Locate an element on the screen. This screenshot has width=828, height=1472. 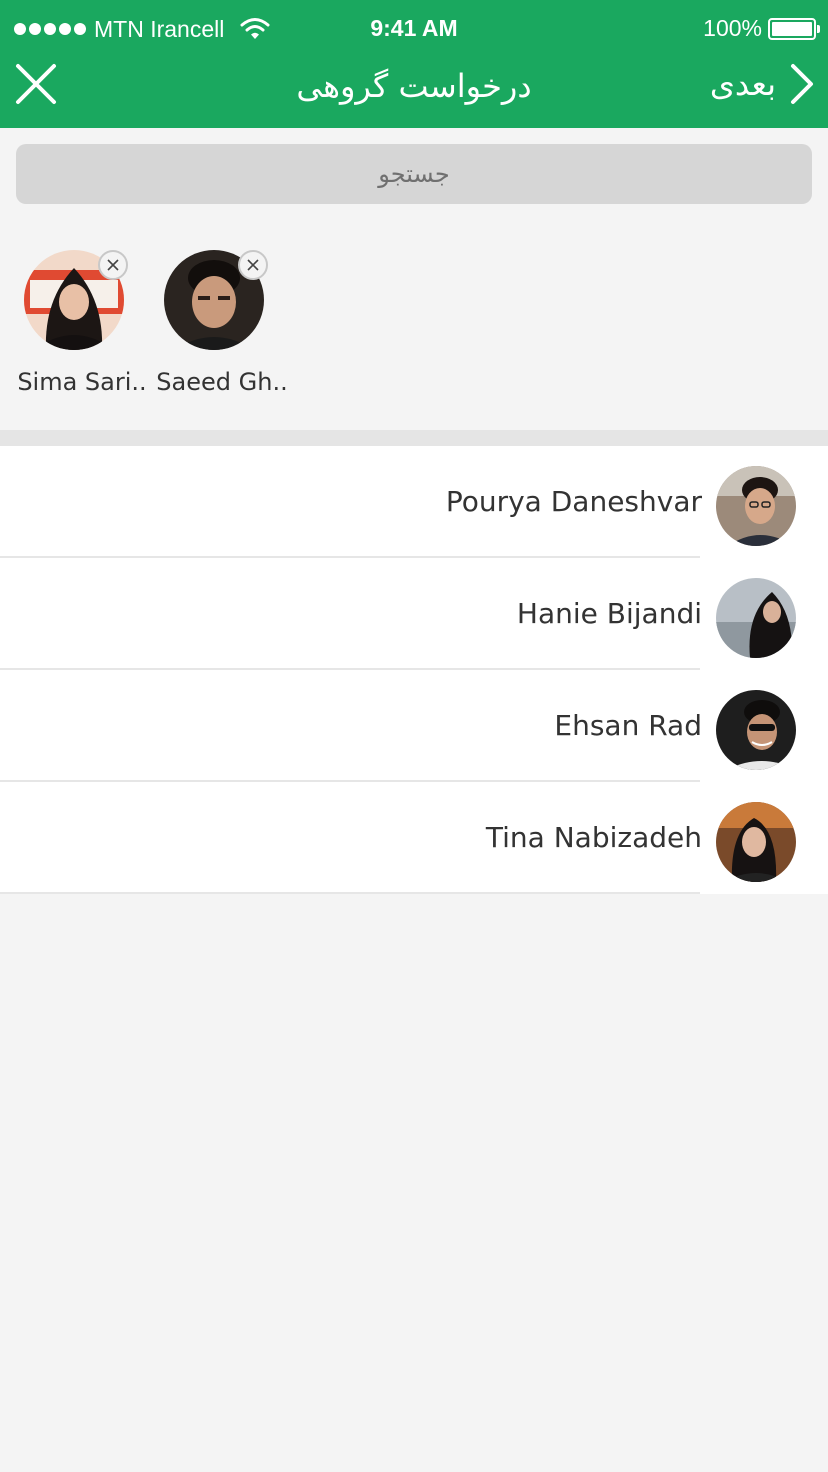
next-button: بعدی is located at coordinates (762, 84).